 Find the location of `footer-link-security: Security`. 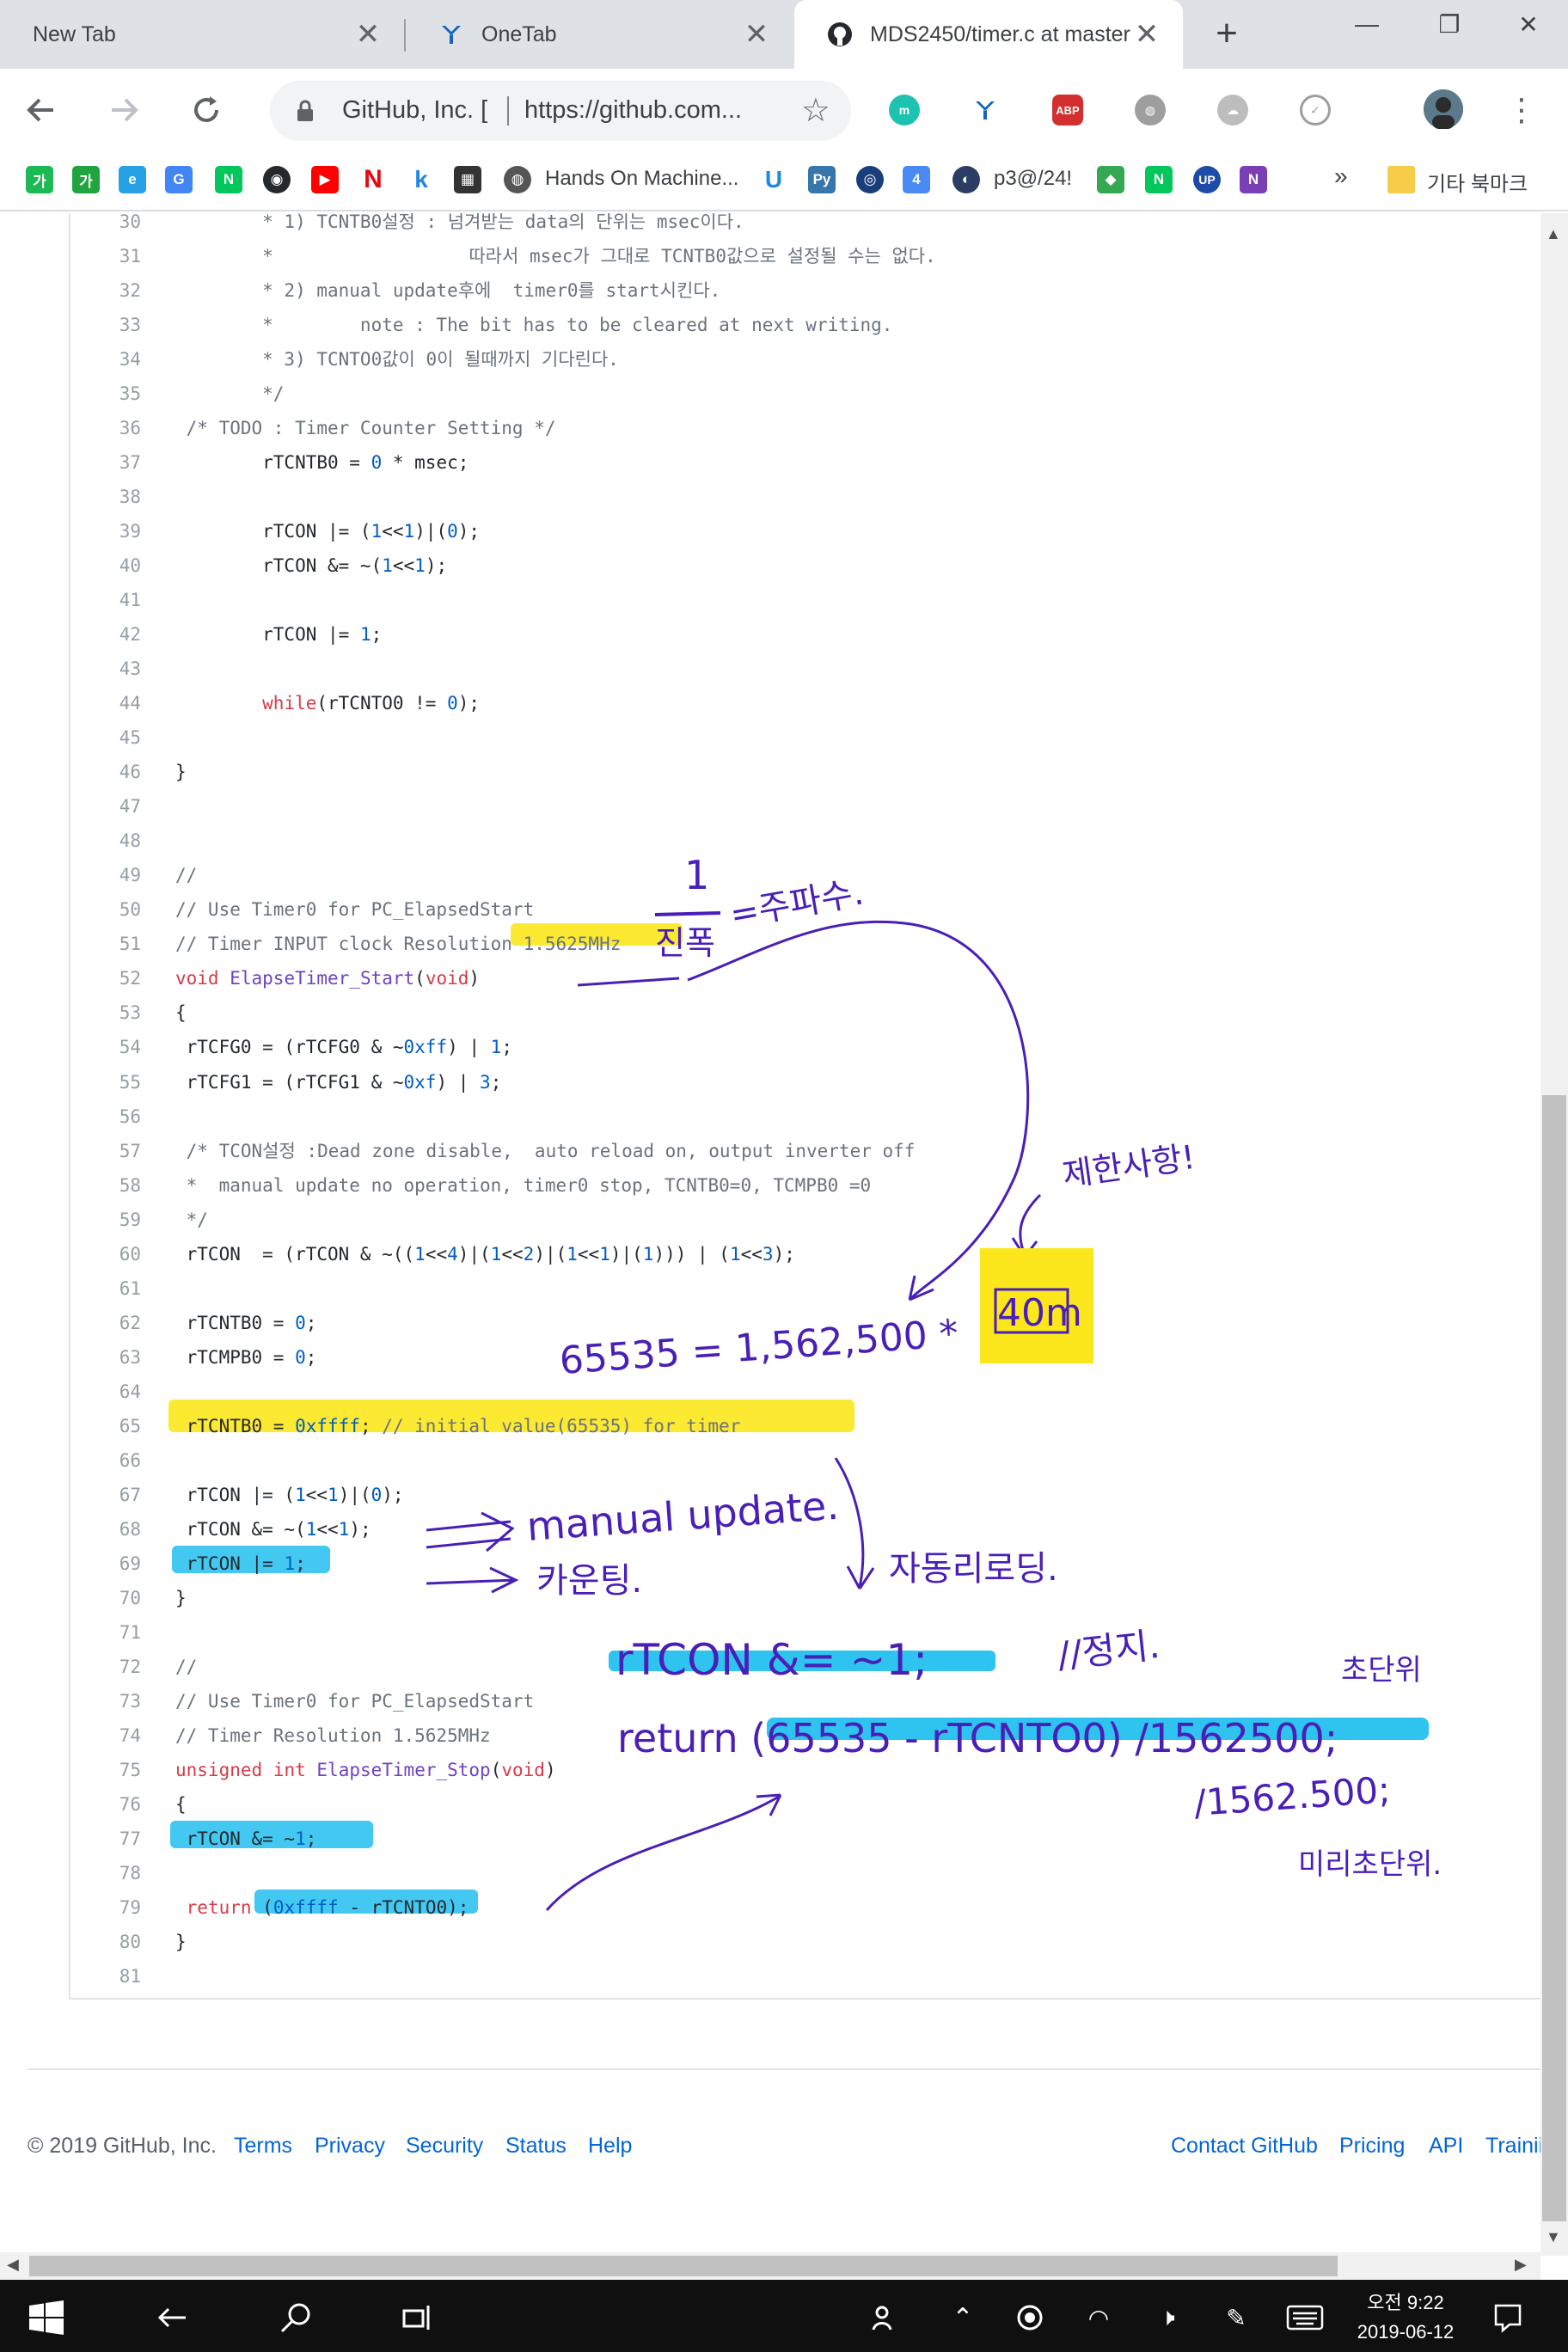

footer-link-security: Security is located at coordinates (444, 2146).